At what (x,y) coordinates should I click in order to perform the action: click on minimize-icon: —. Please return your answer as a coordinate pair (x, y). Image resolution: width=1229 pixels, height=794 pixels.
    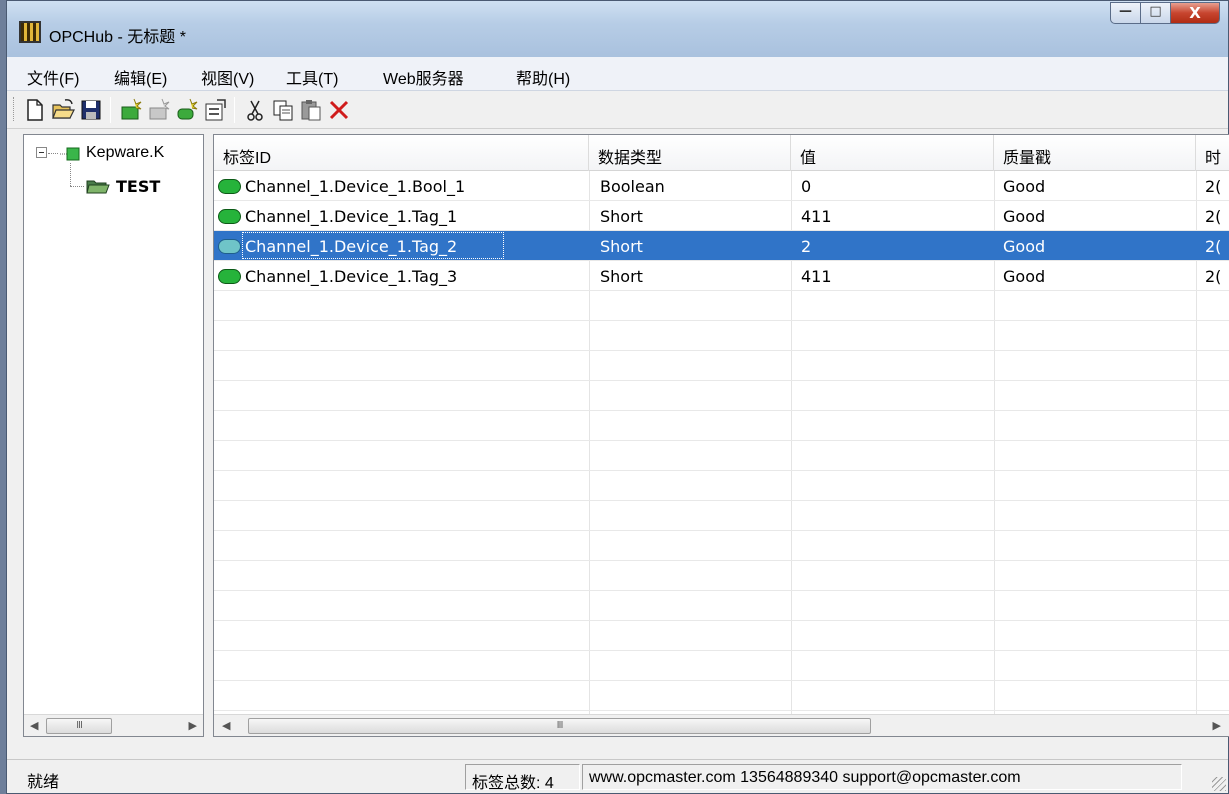
    Looking at the image, I should click on (1125, 11).